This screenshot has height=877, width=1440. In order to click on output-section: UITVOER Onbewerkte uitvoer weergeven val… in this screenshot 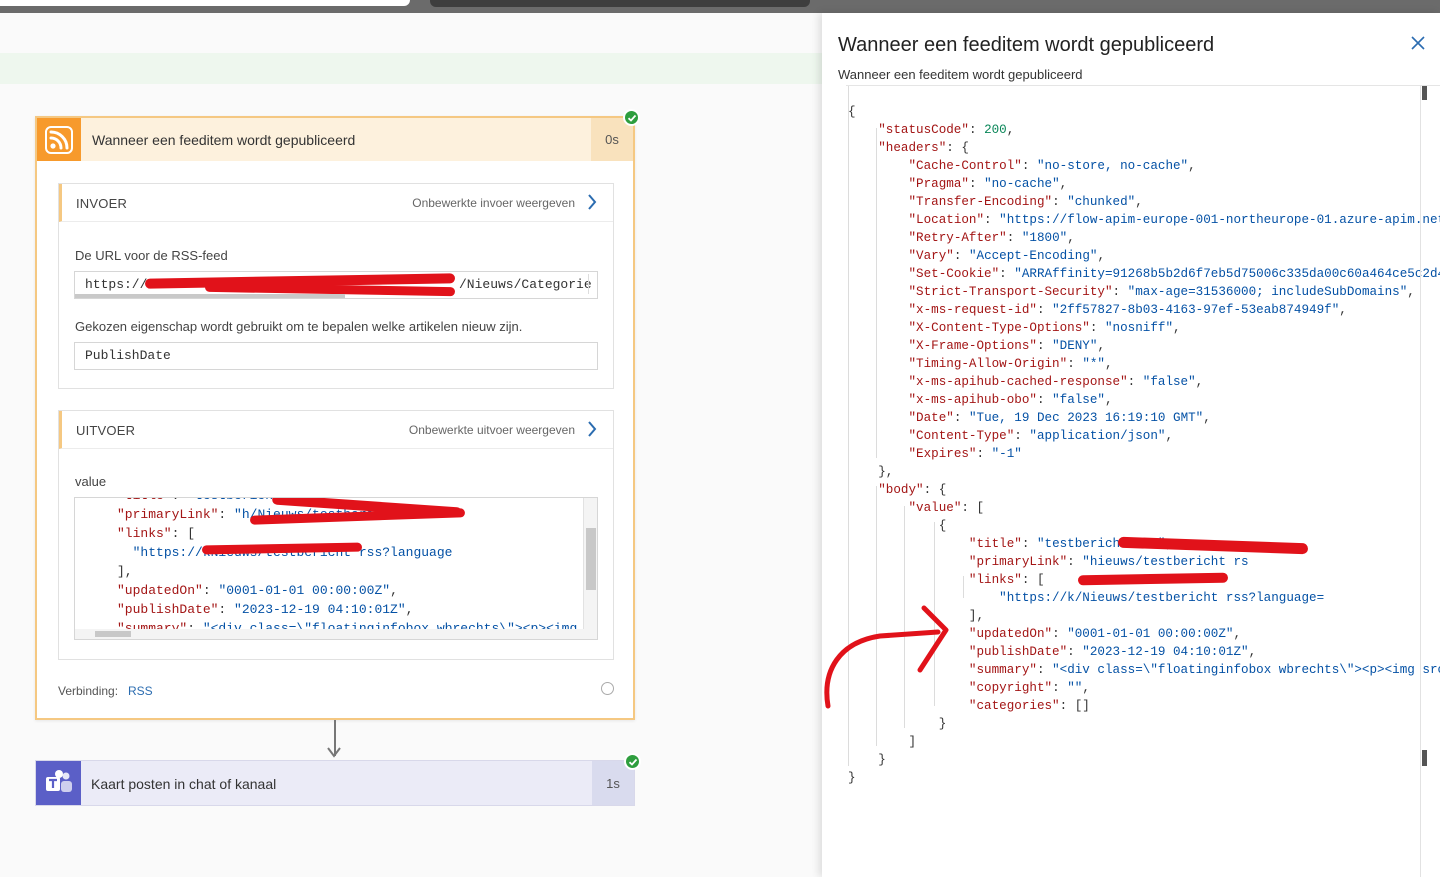, I will do `click(336, 535)`.